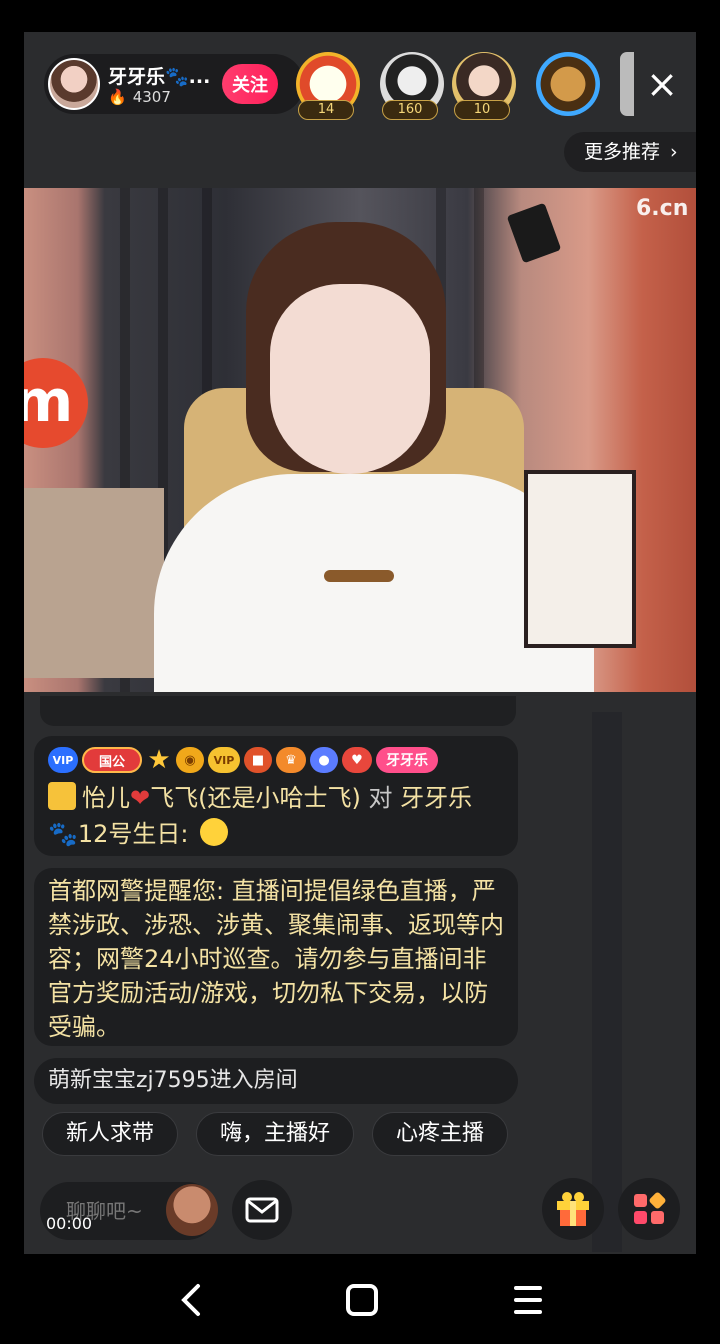  I want to click on more-apps-button, so click(649, 1209).